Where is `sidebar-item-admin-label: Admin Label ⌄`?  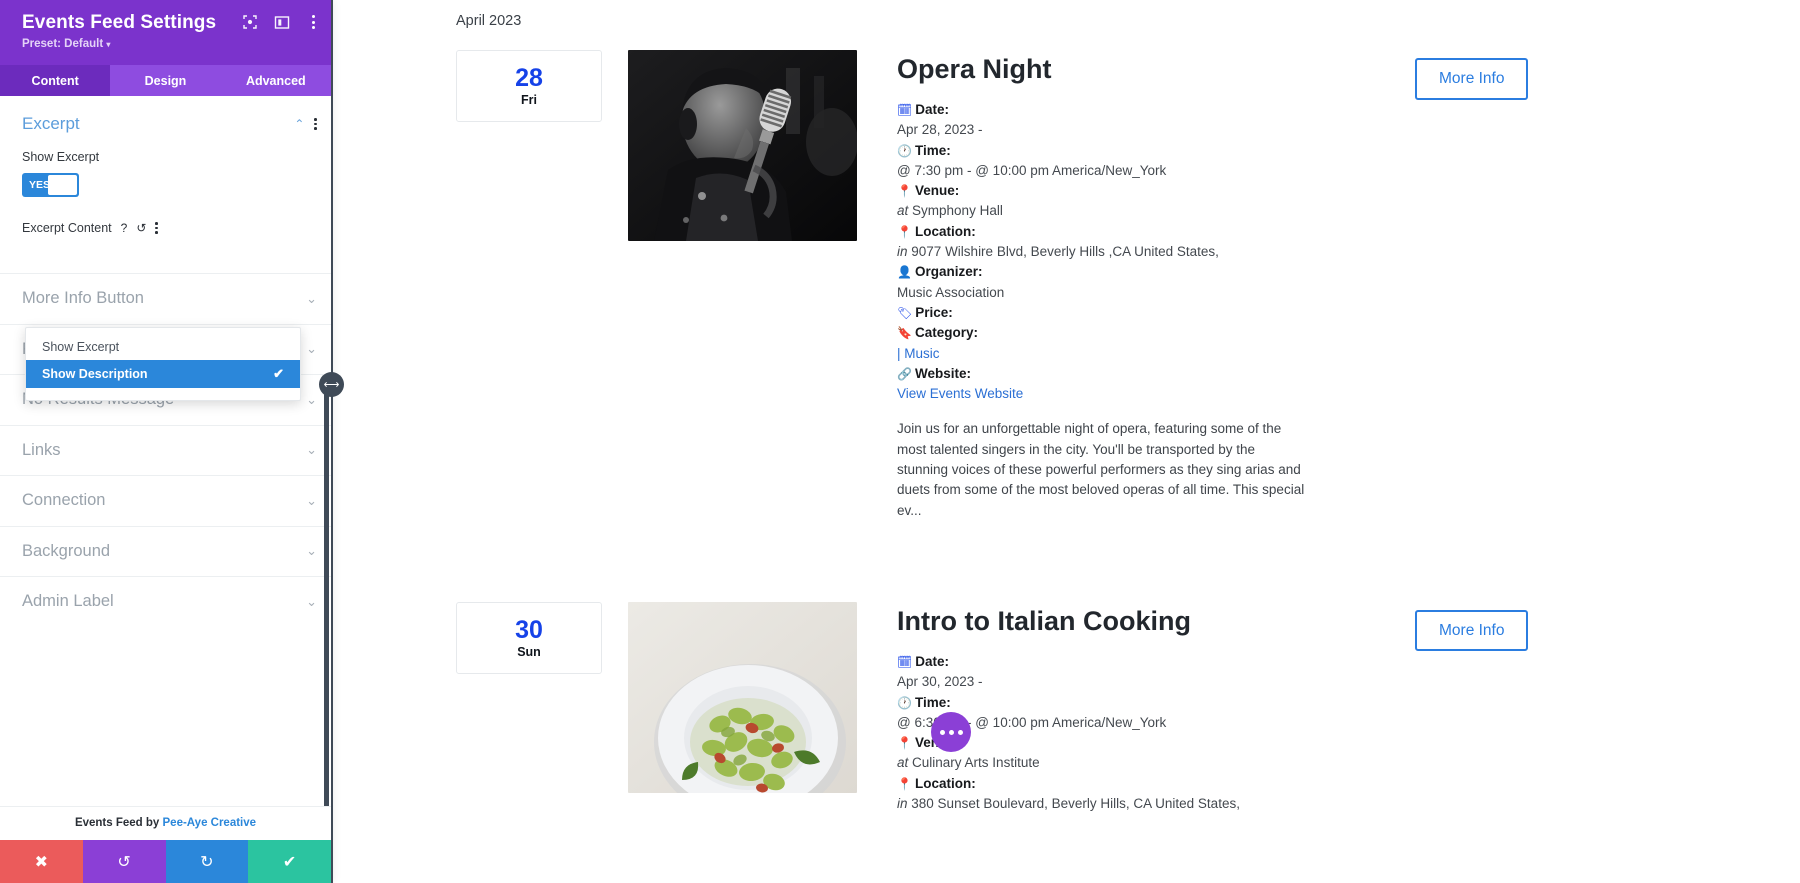
sidebar-item-admin-label: Admin Label ⌄ is located at coordinates (165, 601).